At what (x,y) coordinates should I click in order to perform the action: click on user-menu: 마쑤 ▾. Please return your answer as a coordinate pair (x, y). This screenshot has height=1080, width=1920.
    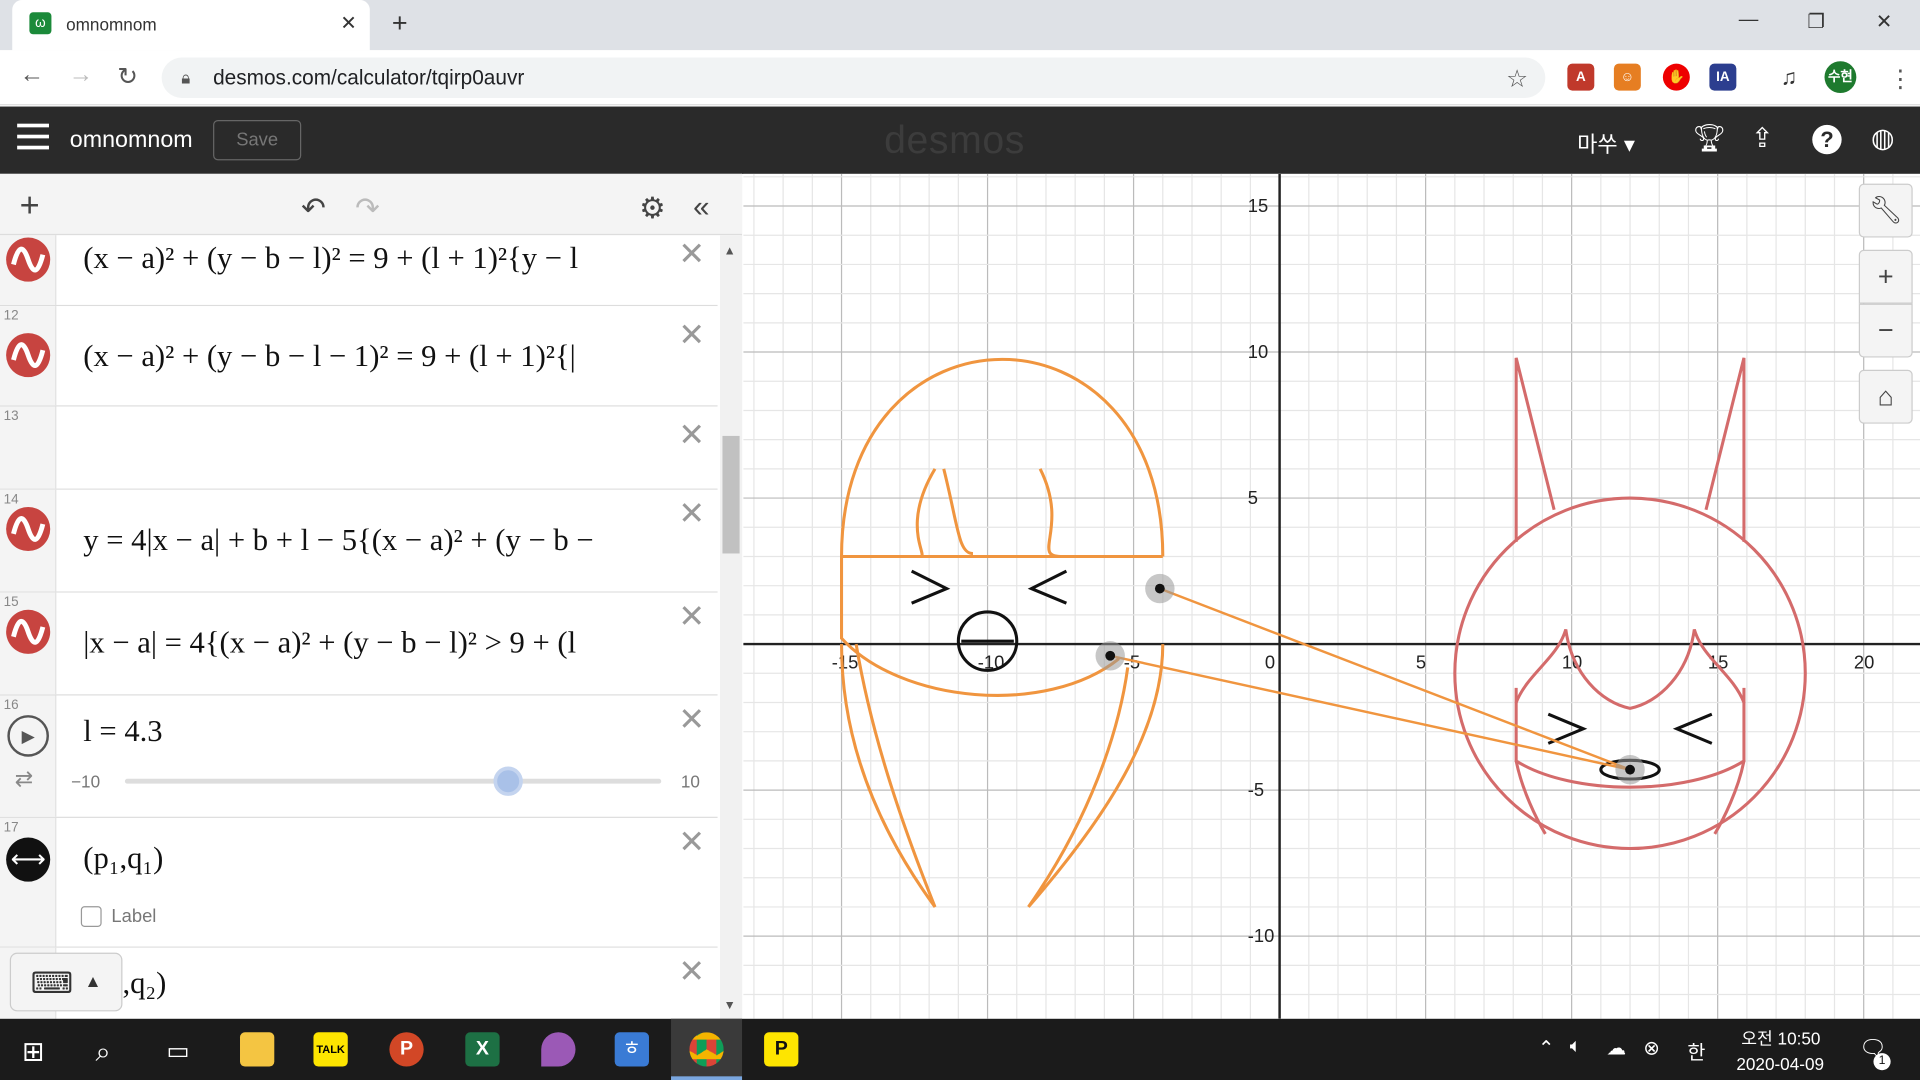
    Looking at the image, I should click on (1606, 143).